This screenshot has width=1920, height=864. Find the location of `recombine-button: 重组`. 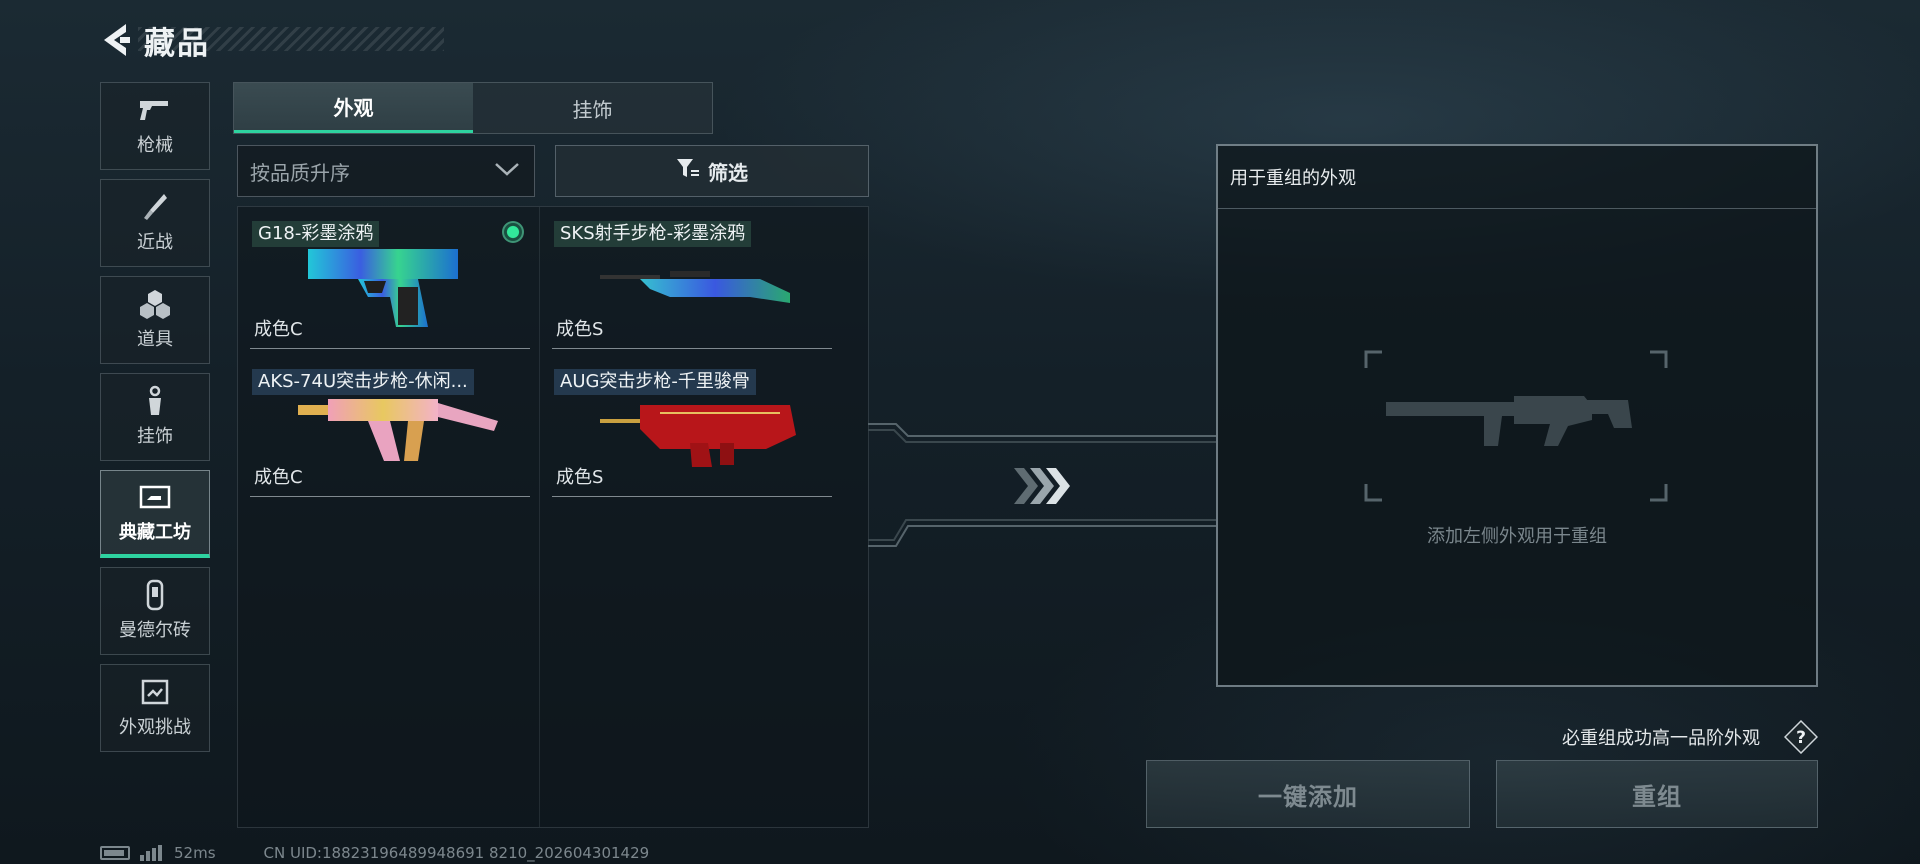

recombine-button: 重组 is located at coordinates (1657, 794).